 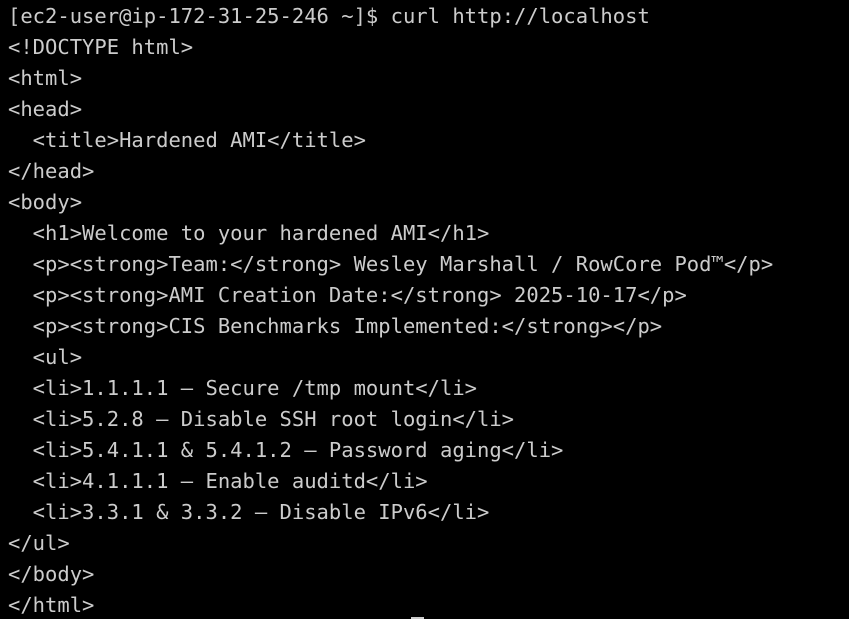 I want to click on output-line: <li>4.1.1.1 – Enable auditd</li>, so click(x=218, y=481).